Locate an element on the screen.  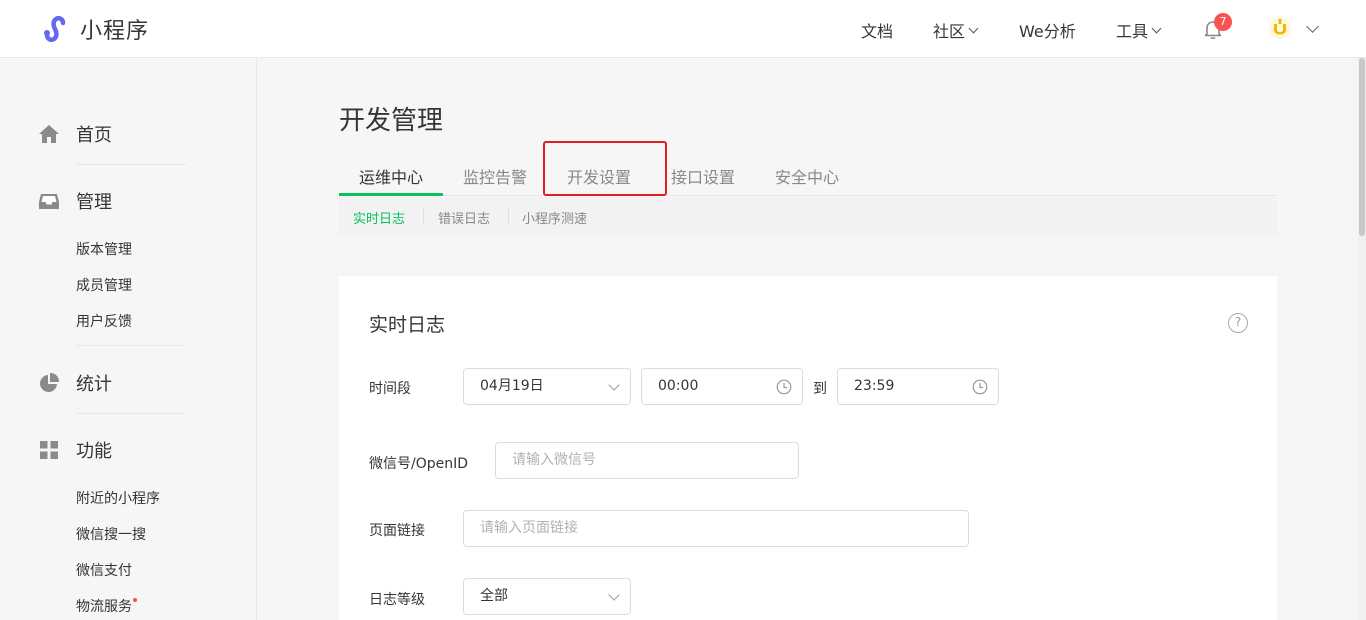
tab-ops-center: 运维中心 is located at coordinates (391, 176).